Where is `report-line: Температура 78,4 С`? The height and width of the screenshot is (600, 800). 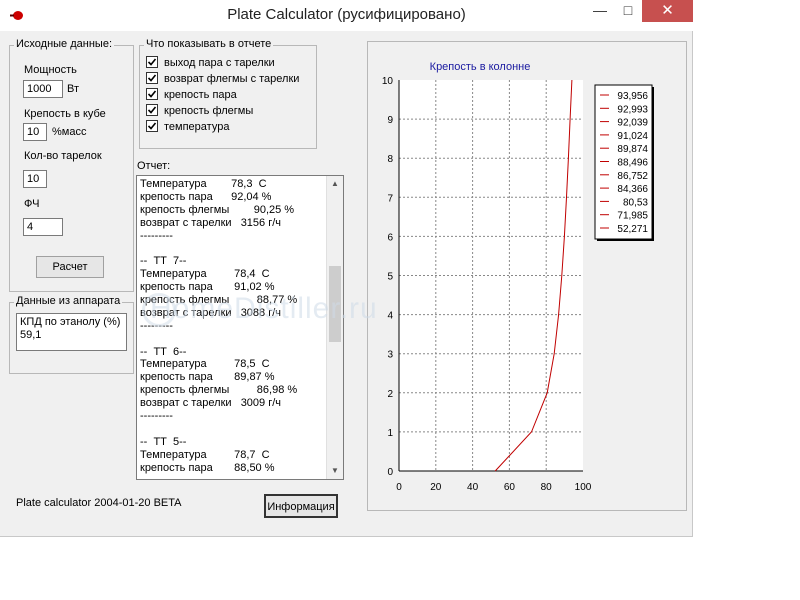 report-line: Температура 78,4 С is located at coordinates (205, 274).